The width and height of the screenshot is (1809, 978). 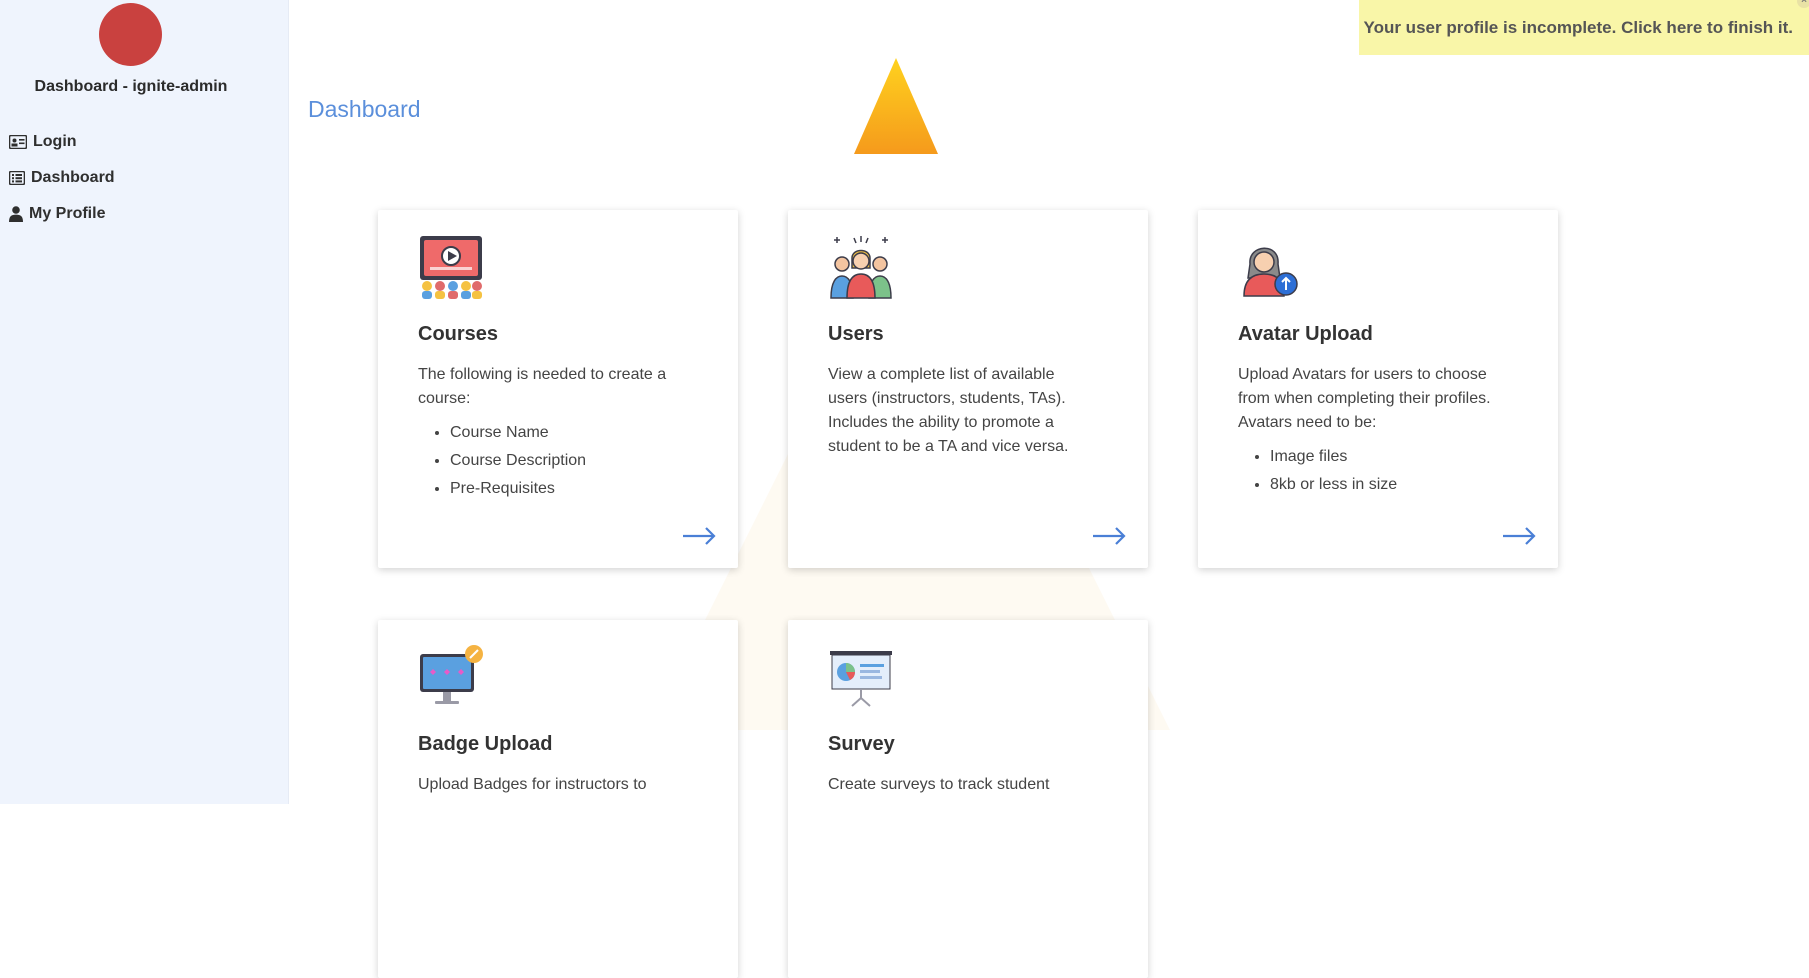 What do you see at coordinates (485, 744) in the screenshot?
I see `card-title: Badge Upload` at bounding box center [485, 744].